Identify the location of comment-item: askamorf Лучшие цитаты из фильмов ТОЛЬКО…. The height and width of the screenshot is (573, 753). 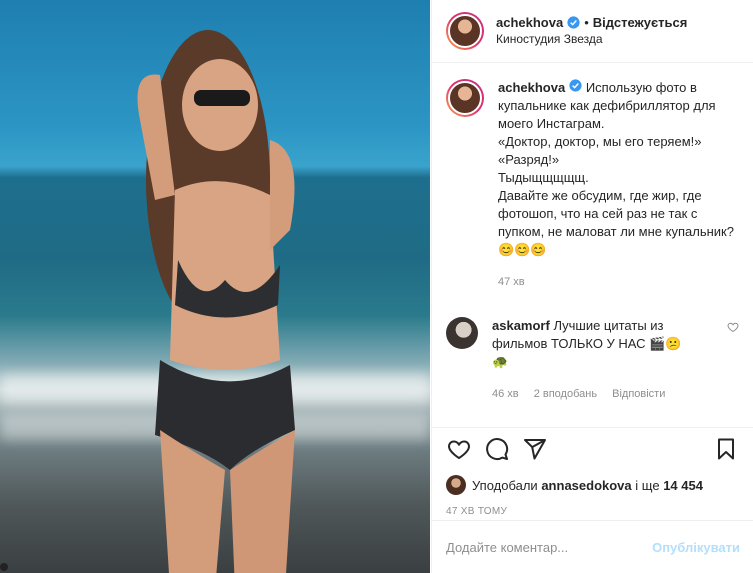
(592, 360).